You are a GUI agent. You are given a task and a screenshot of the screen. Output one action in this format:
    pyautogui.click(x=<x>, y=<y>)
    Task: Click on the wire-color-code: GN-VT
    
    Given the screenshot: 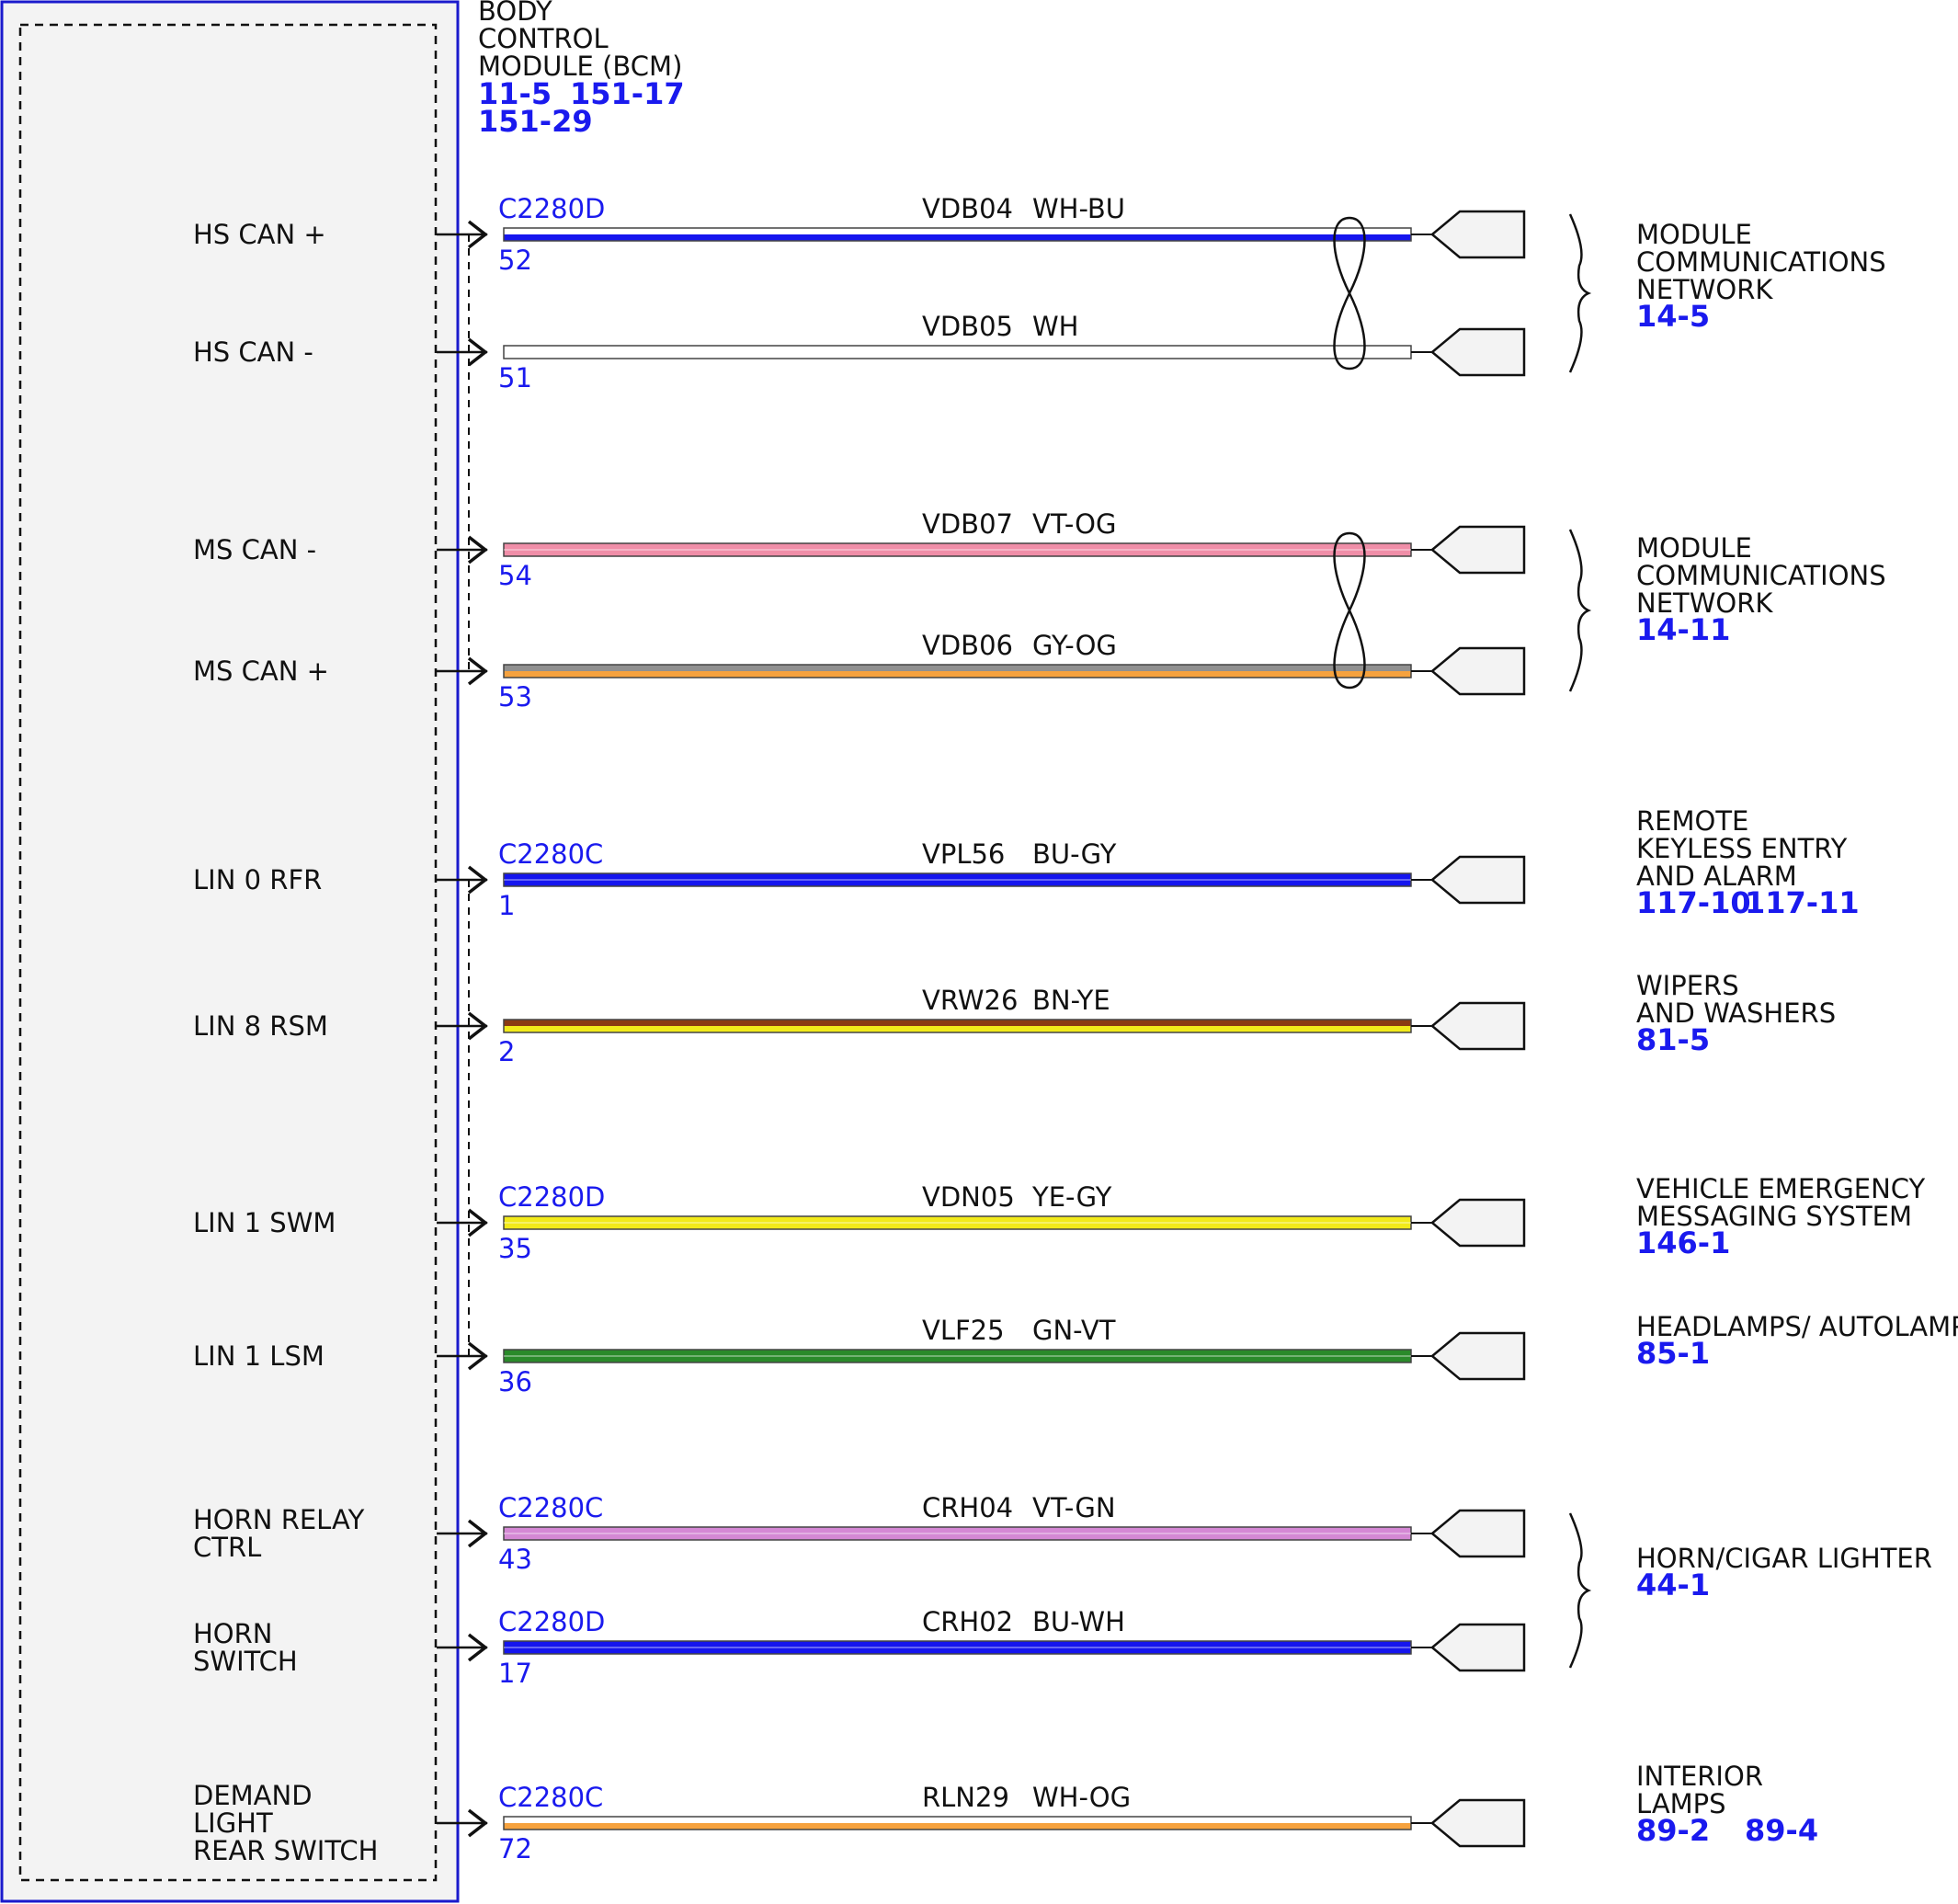 What is the action you would take?
    pyautogui.click(x=1074, y=1330)
    